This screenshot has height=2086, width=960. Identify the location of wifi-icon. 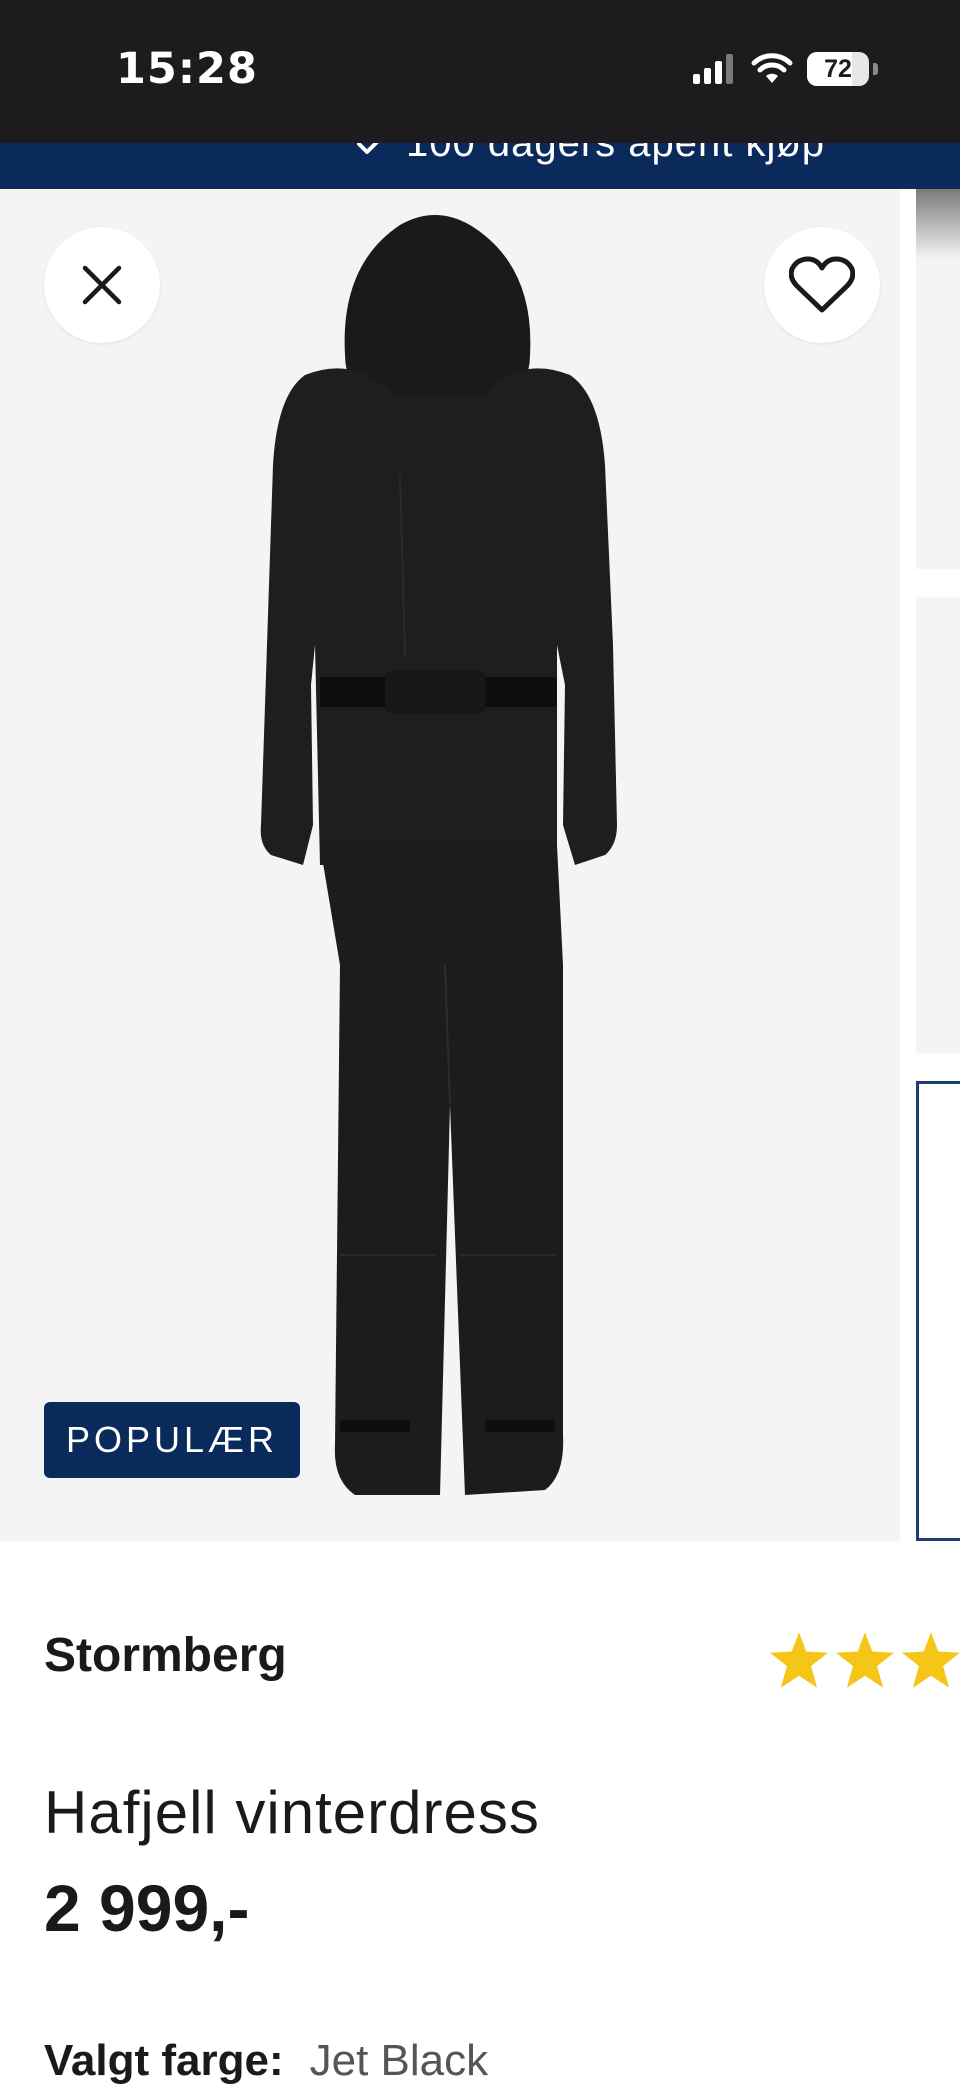
(772, 68).